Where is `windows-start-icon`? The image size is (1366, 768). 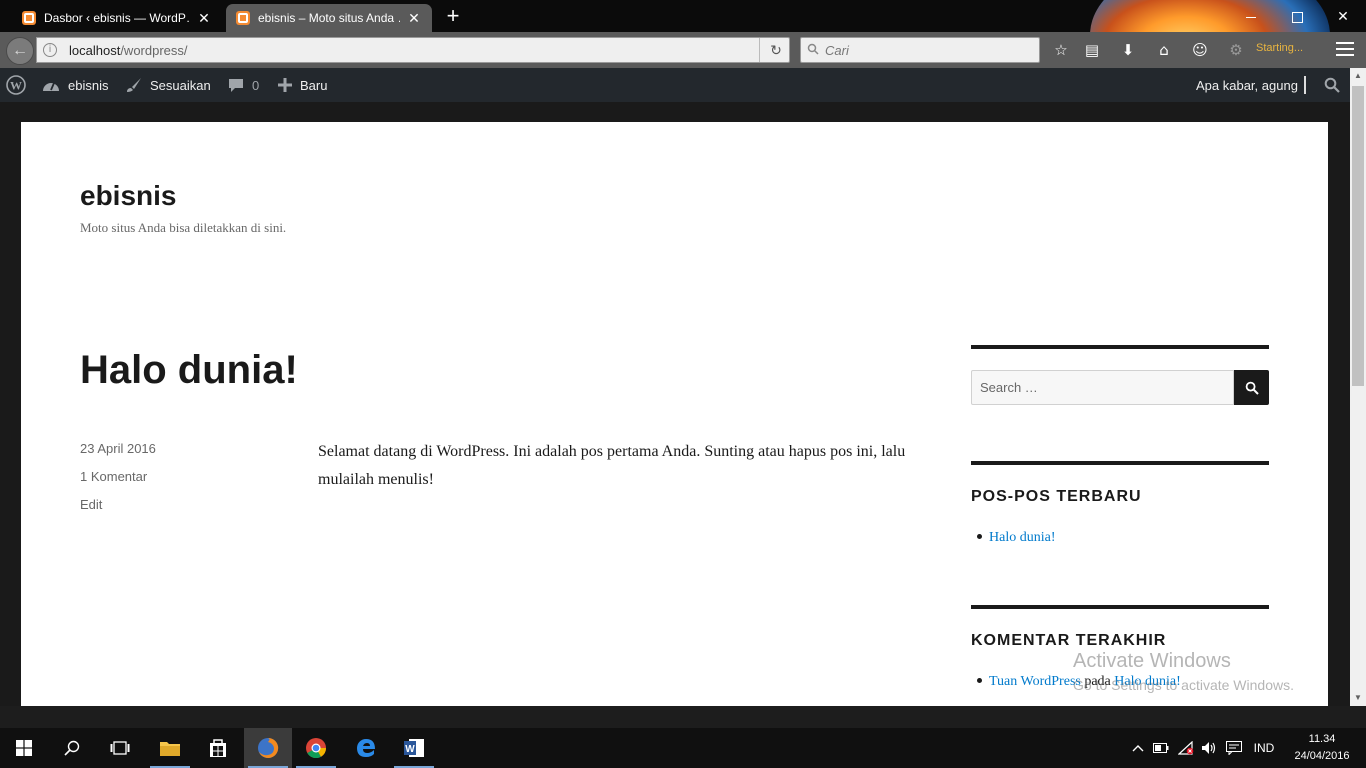 windows-start-icon is located at coordinates (24, 748).